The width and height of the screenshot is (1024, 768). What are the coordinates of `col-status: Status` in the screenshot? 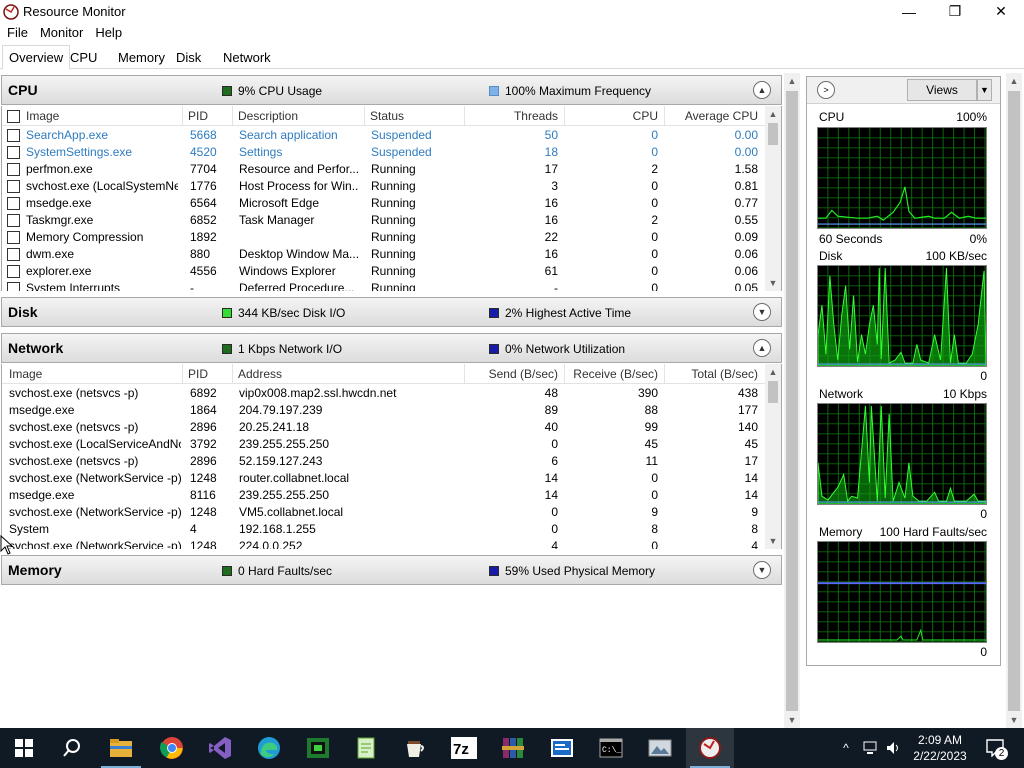 It's located at (410, 116).